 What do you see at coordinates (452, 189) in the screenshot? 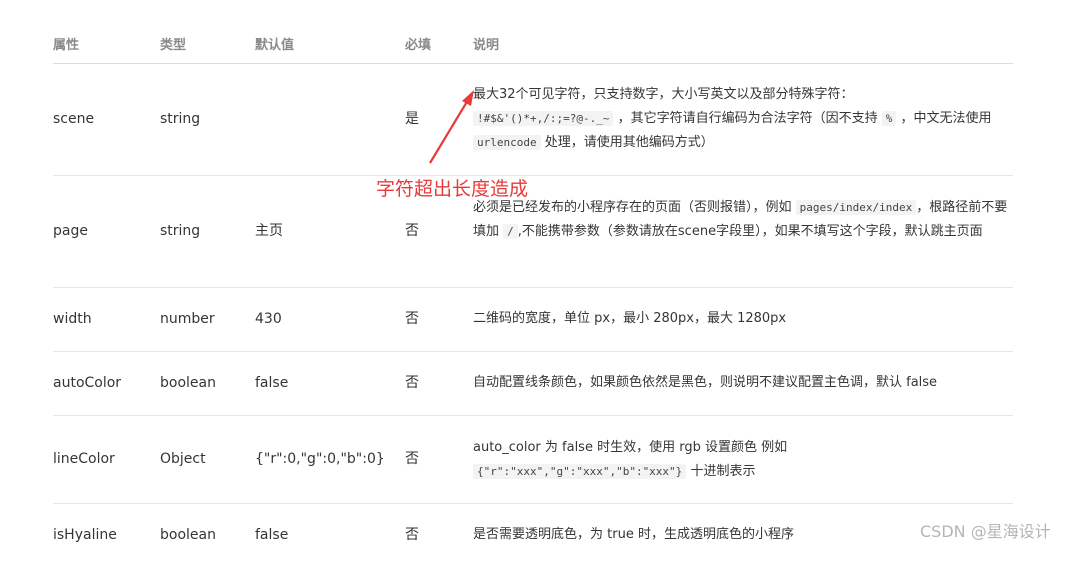
I see `annotation-text: 字符超出长度造成` at bounding box center [452, 189].